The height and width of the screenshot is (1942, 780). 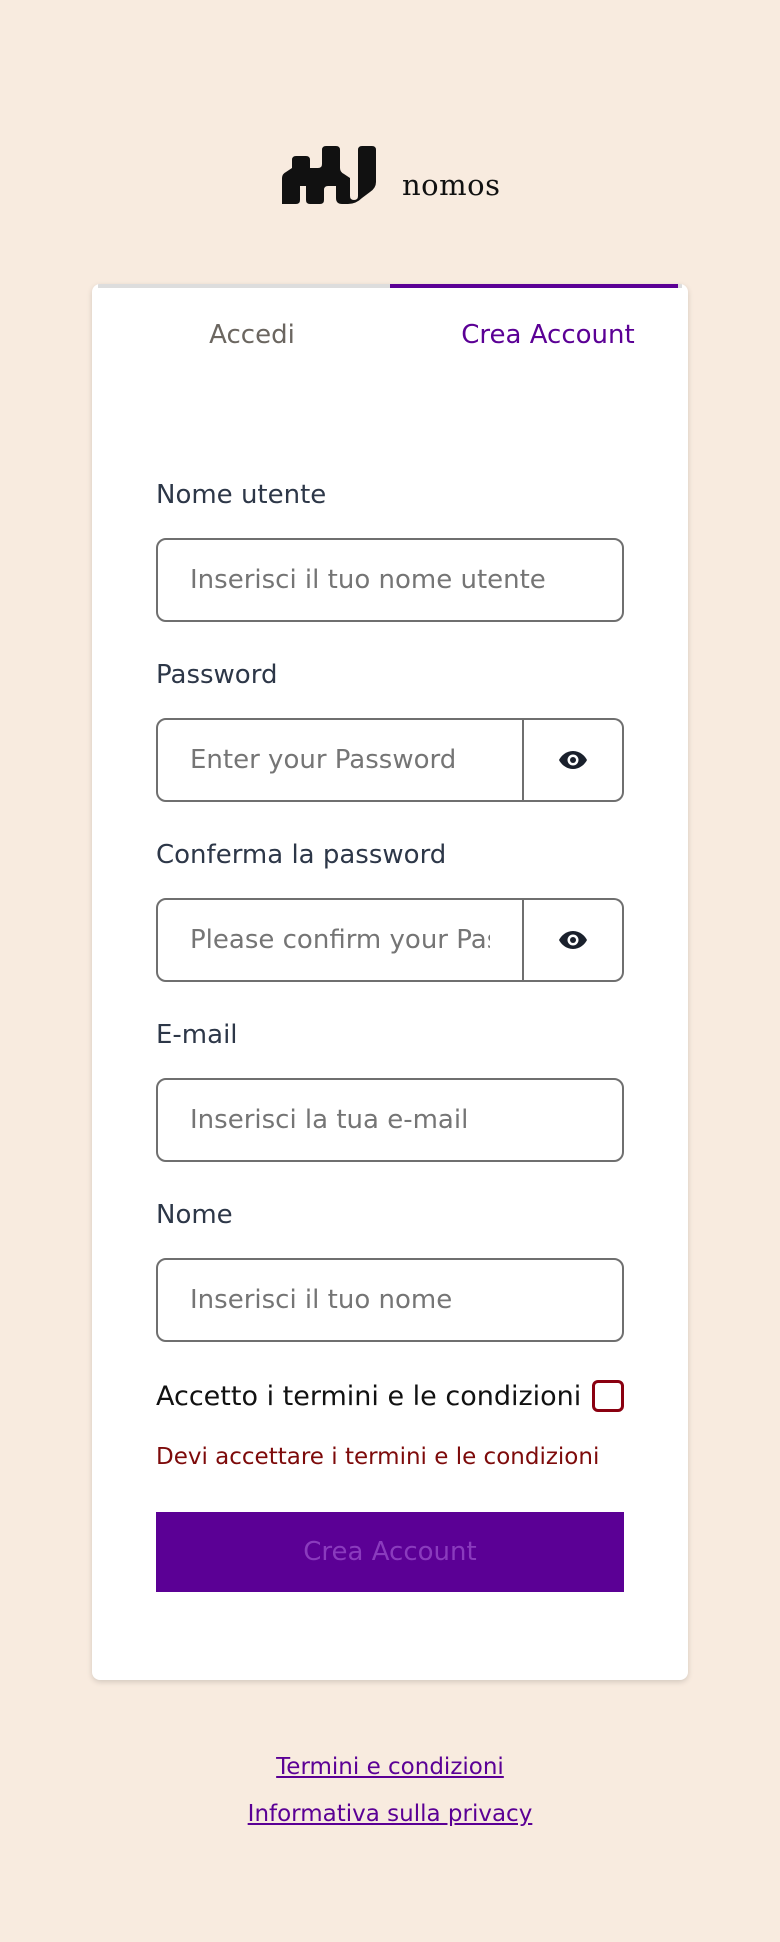 I want to click on auth-tabs: Accedi Crea Account, so click(x=390, y=339).